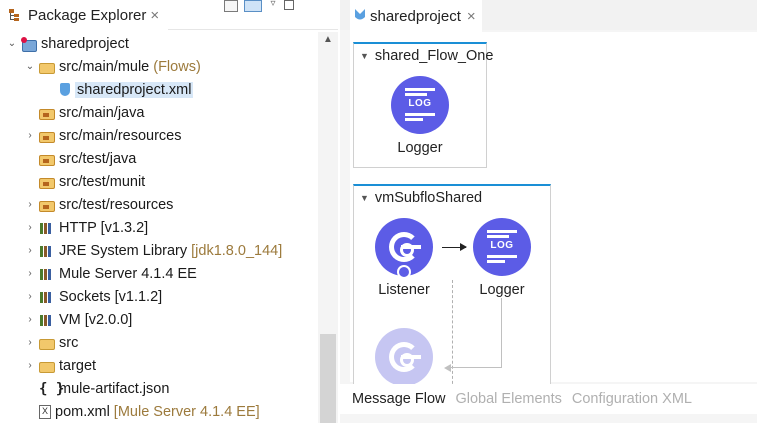 Image resolution: width=757 pixels, height=423 pixels. I want to click on tree-item: › src/test/resources, so click(159, 204).